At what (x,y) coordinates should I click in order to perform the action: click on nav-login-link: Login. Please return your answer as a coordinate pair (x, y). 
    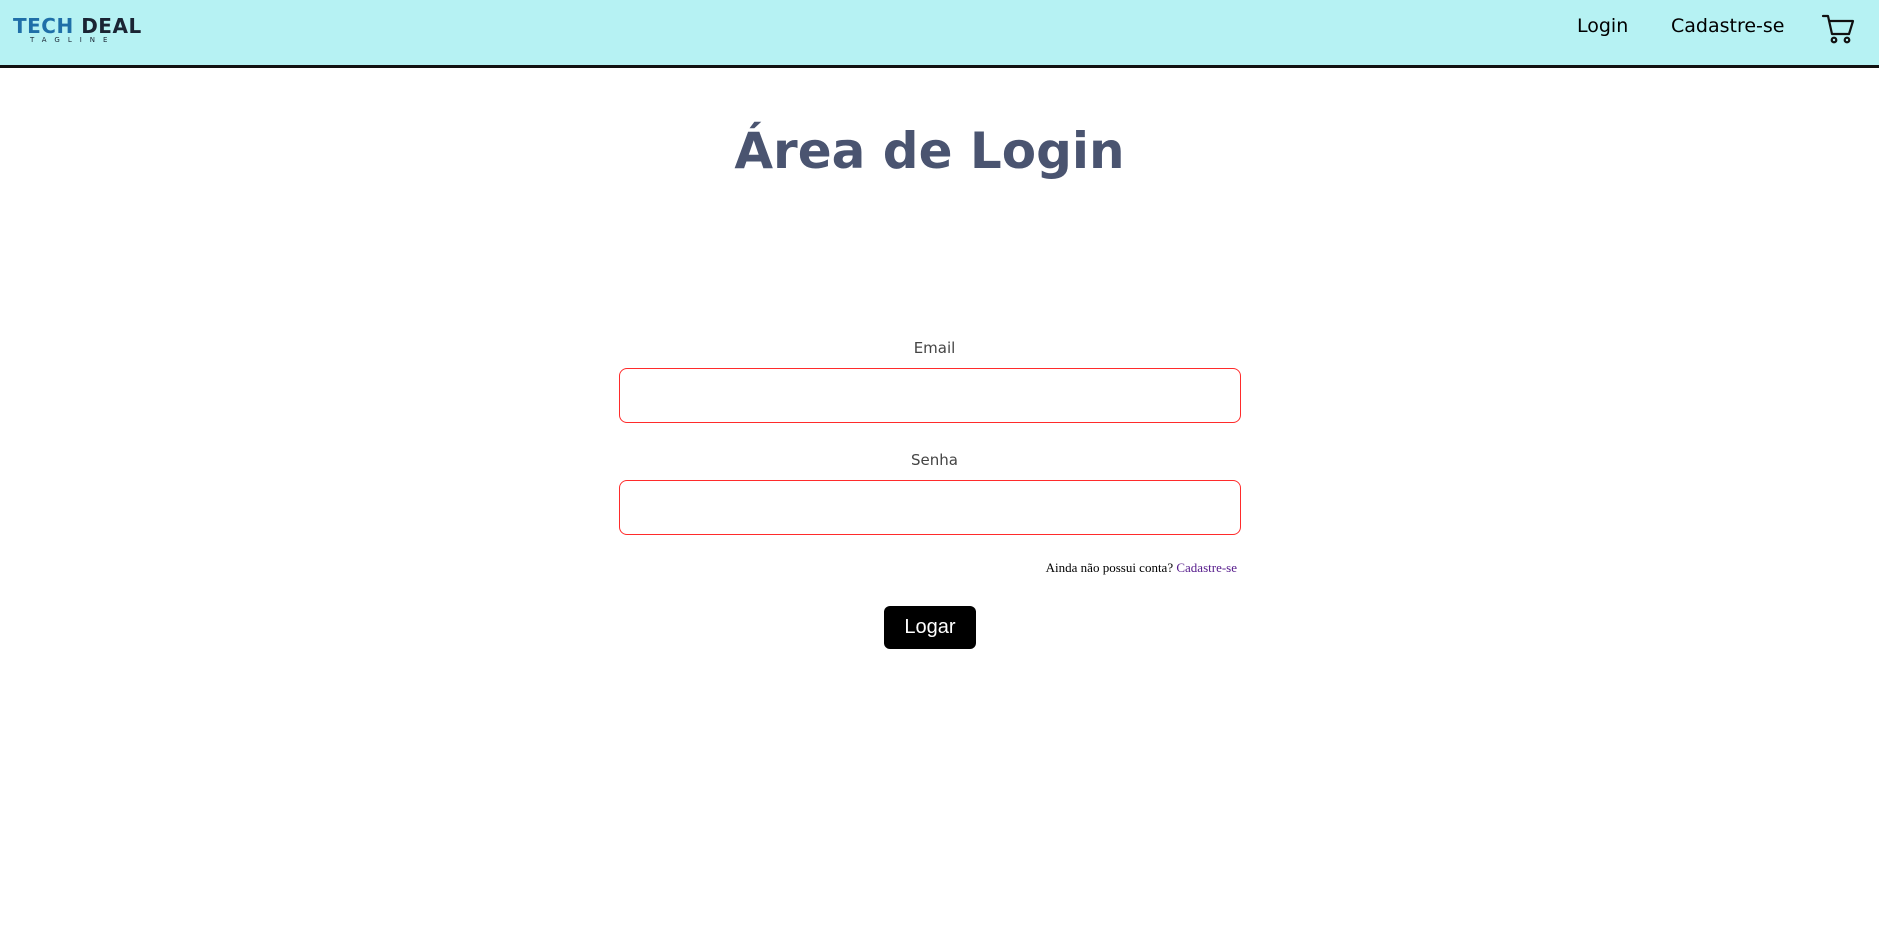
    Looking at the image, I should click on (1602, 26).